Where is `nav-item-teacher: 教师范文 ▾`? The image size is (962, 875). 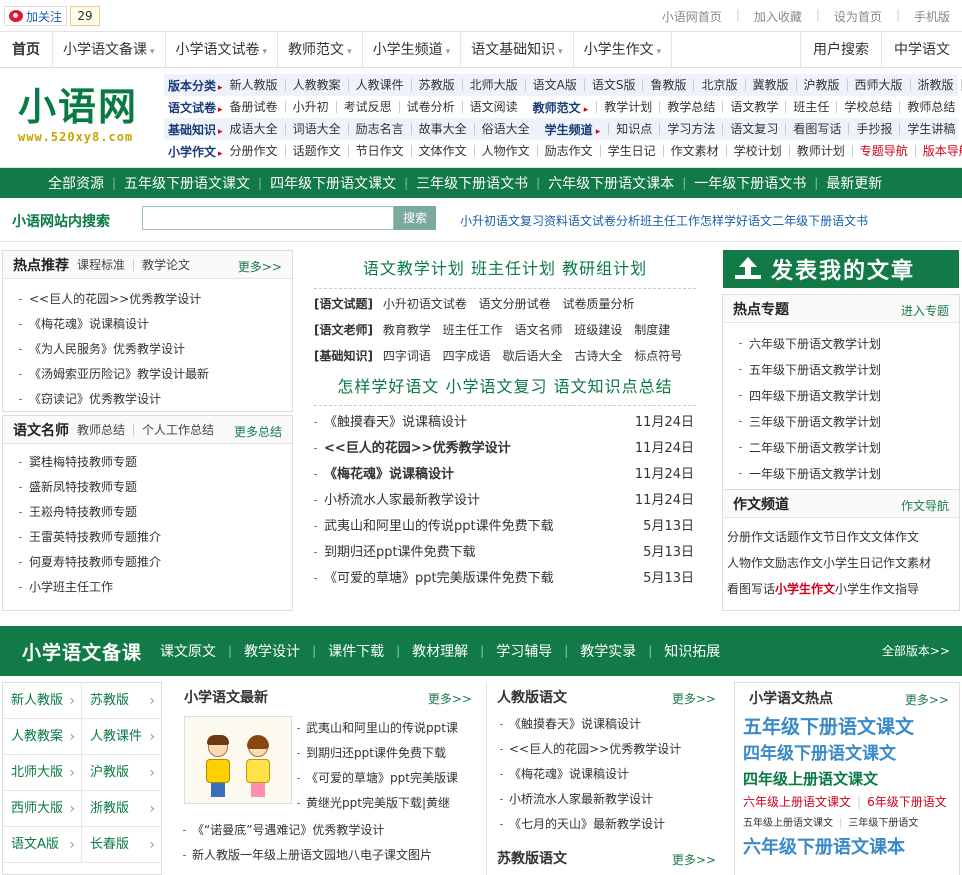
nav-item-teacher: 教师范文 ▾ is located at coordinates (320, 49).